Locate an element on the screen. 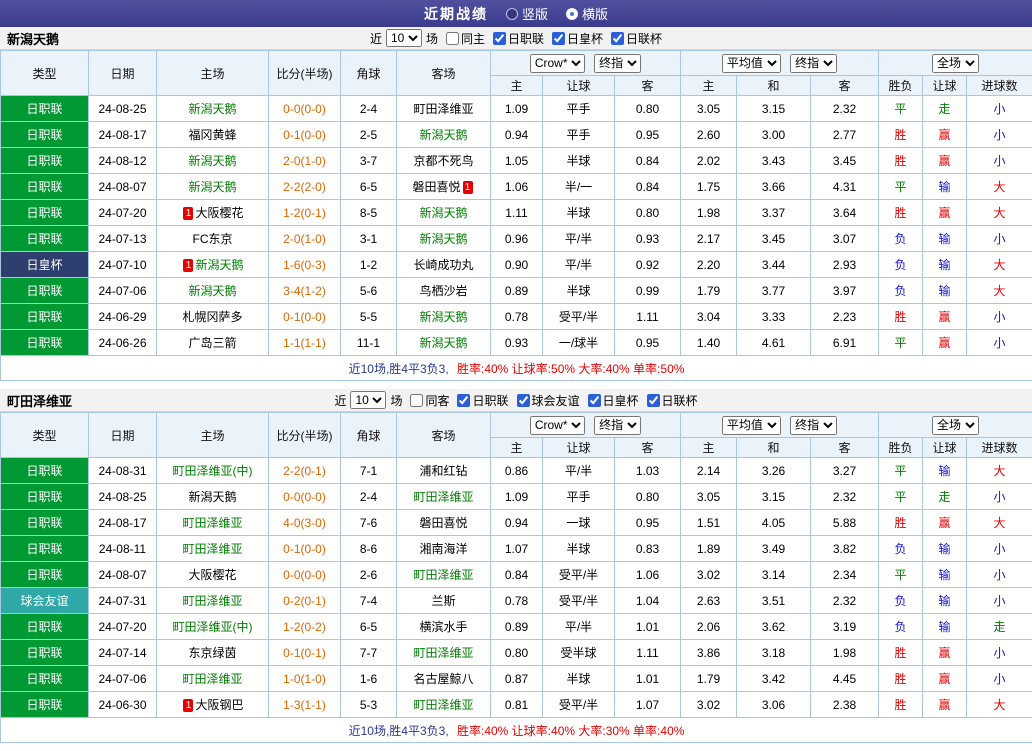  summary-record: 近10场,胜4平3负3, is located at coordinates (399, 731).